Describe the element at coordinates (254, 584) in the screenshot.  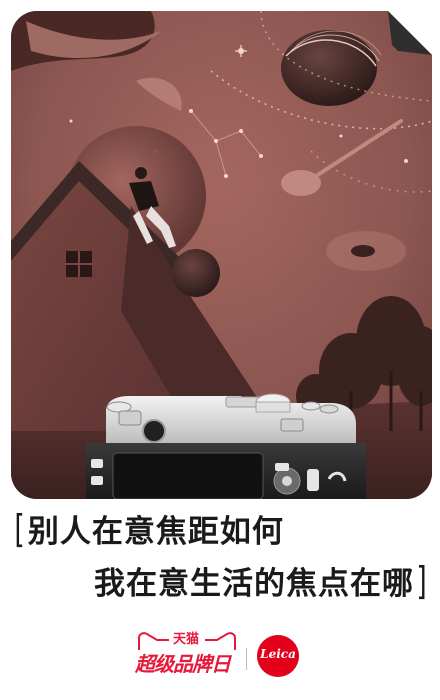
I see `headline-text-2: 我在意生活的焦点在哪` at that location.